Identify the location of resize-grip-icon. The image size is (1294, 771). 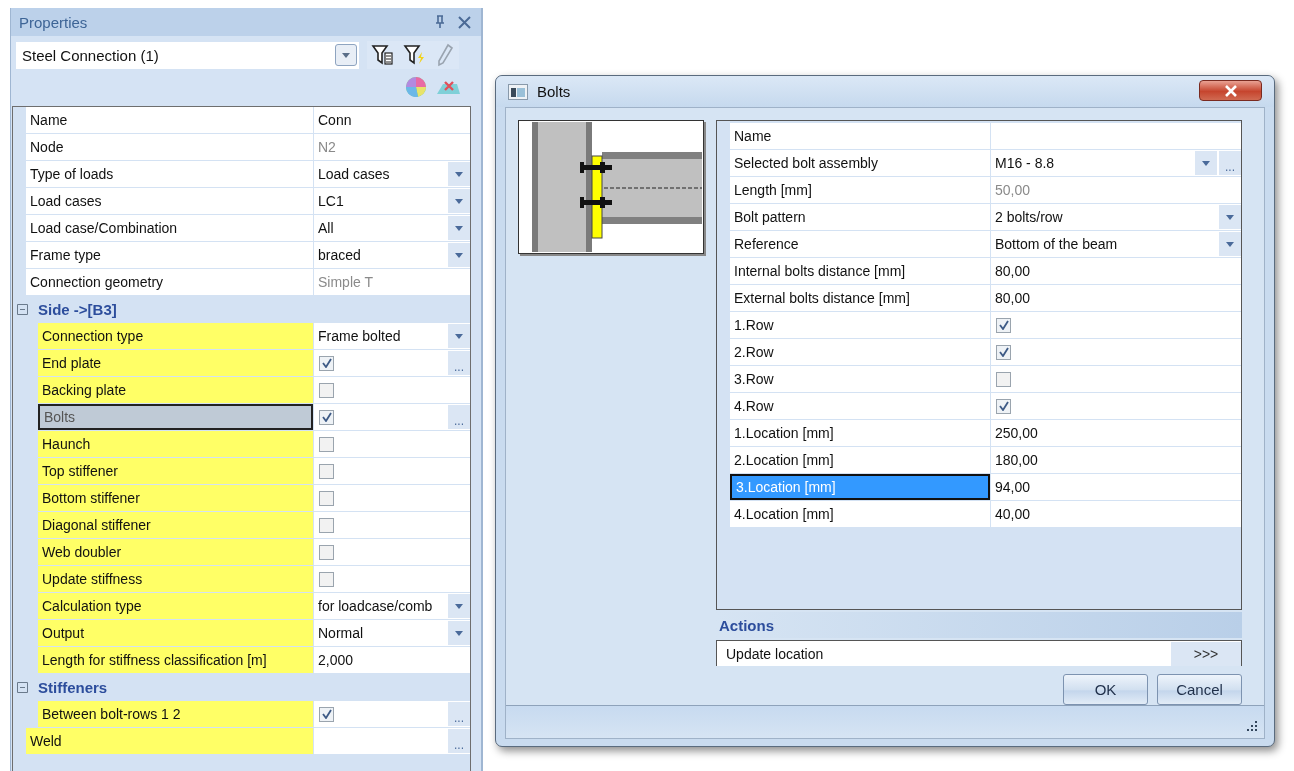
(1252, 726).